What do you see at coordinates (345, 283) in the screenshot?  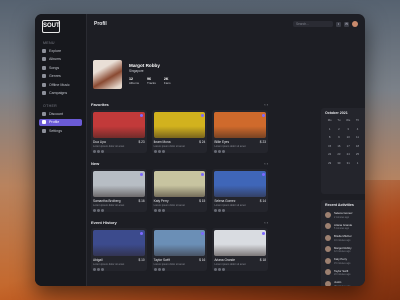 I see `activity-item: Justin25 minutes ago→` at bounding box center [345, 283].